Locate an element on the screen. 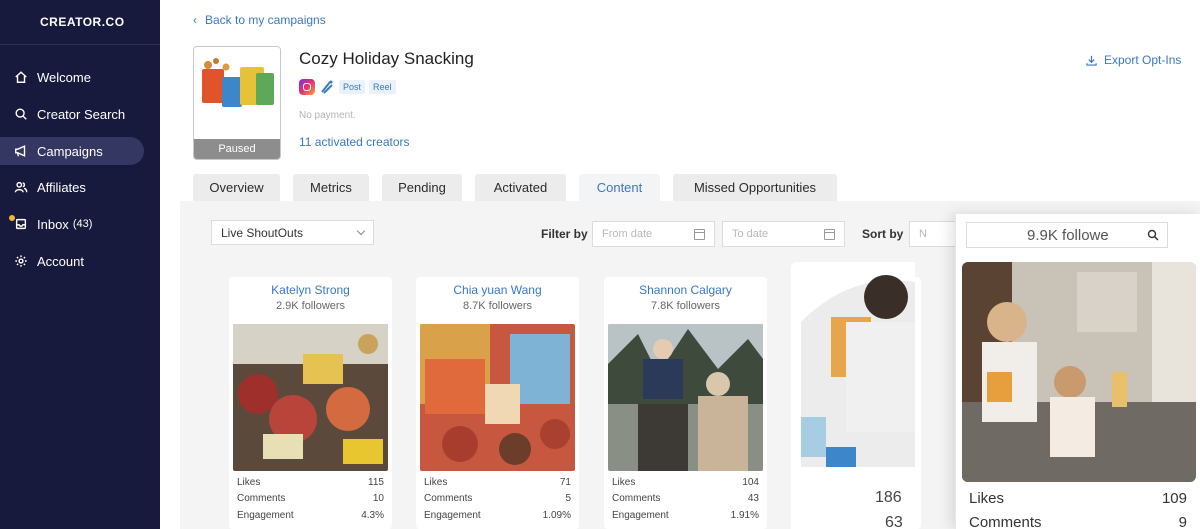 The height and width of the screenshot is (529, 1200). likes-value: 104 is located at coordinates (750, 482).